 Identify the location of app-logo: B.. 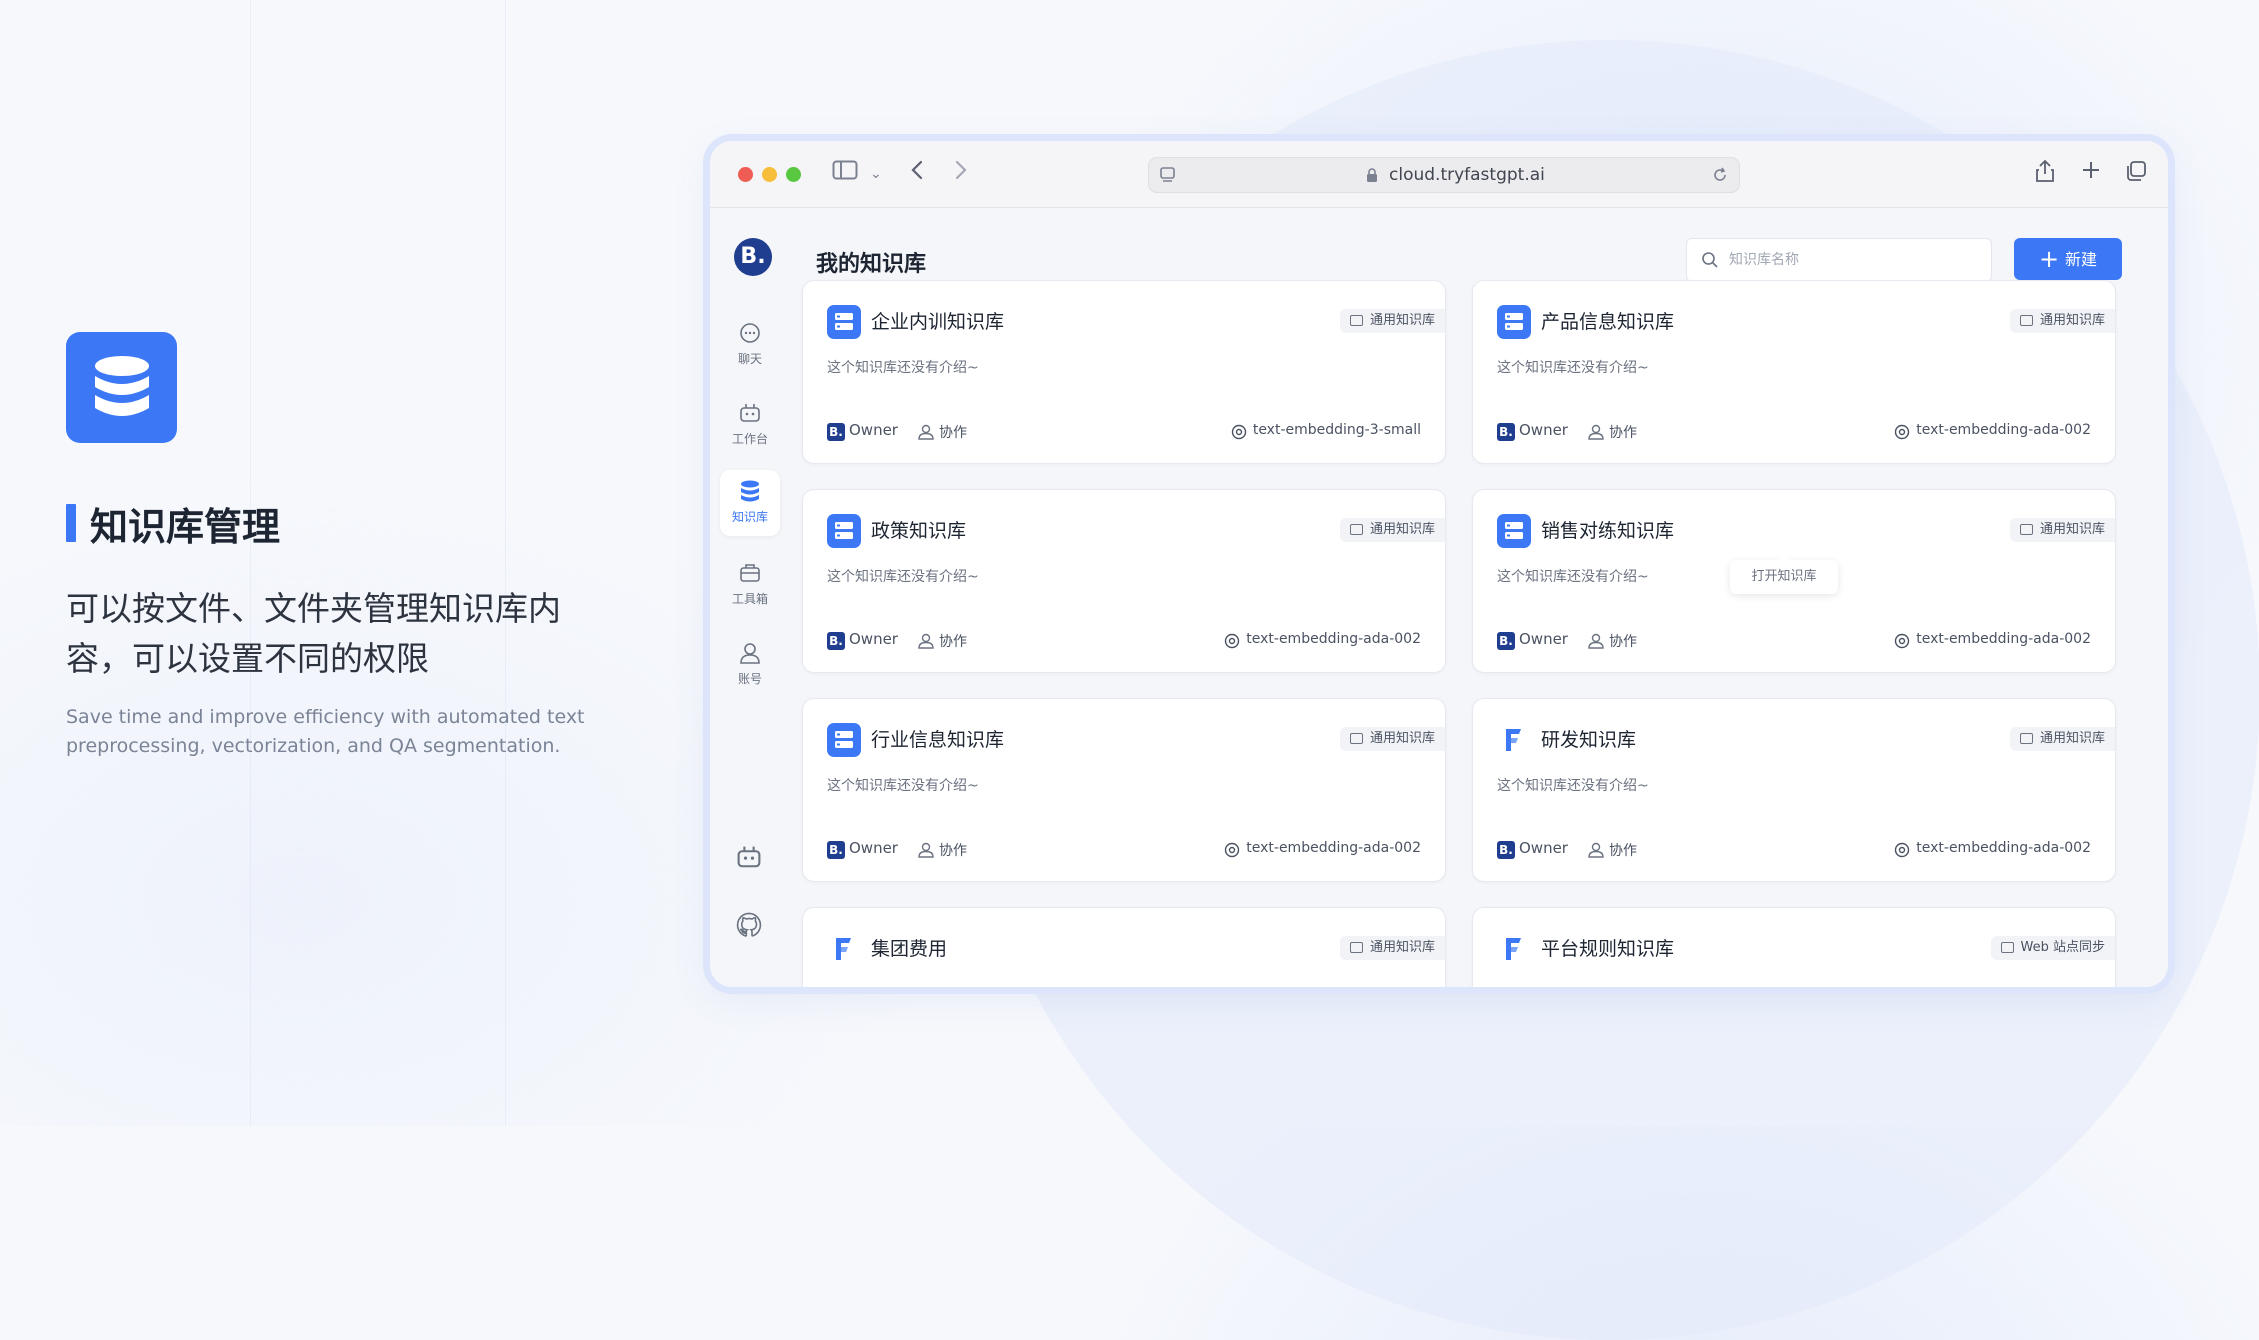
(753, 257).